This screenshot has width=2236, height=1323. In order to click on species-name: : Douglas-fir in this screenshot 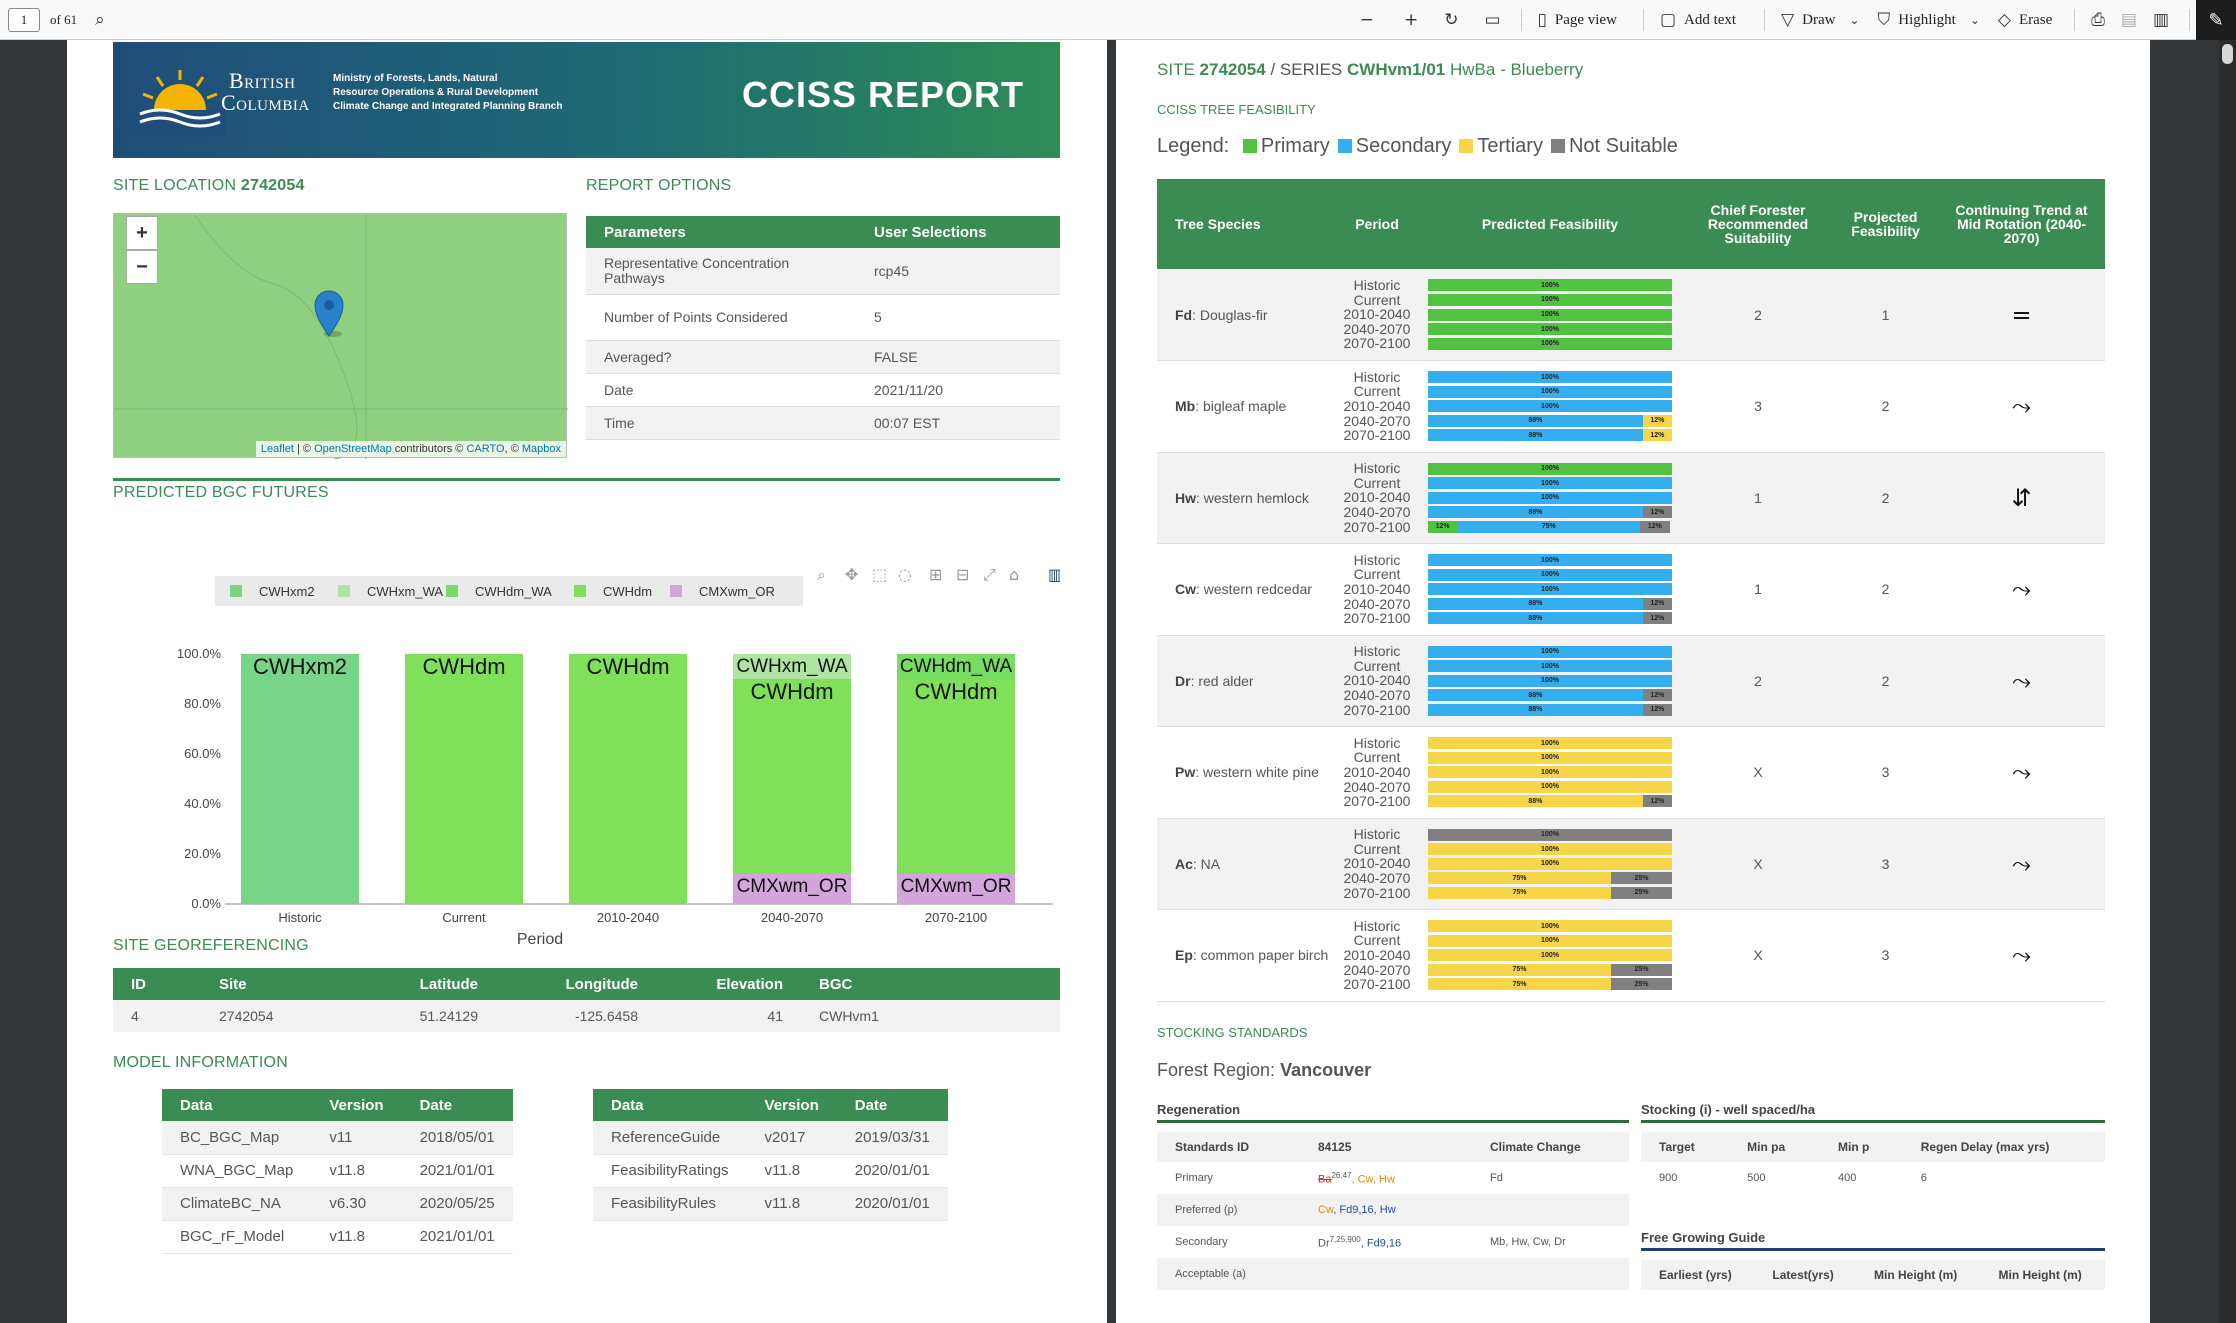, I will do `click(1230, 314)`.